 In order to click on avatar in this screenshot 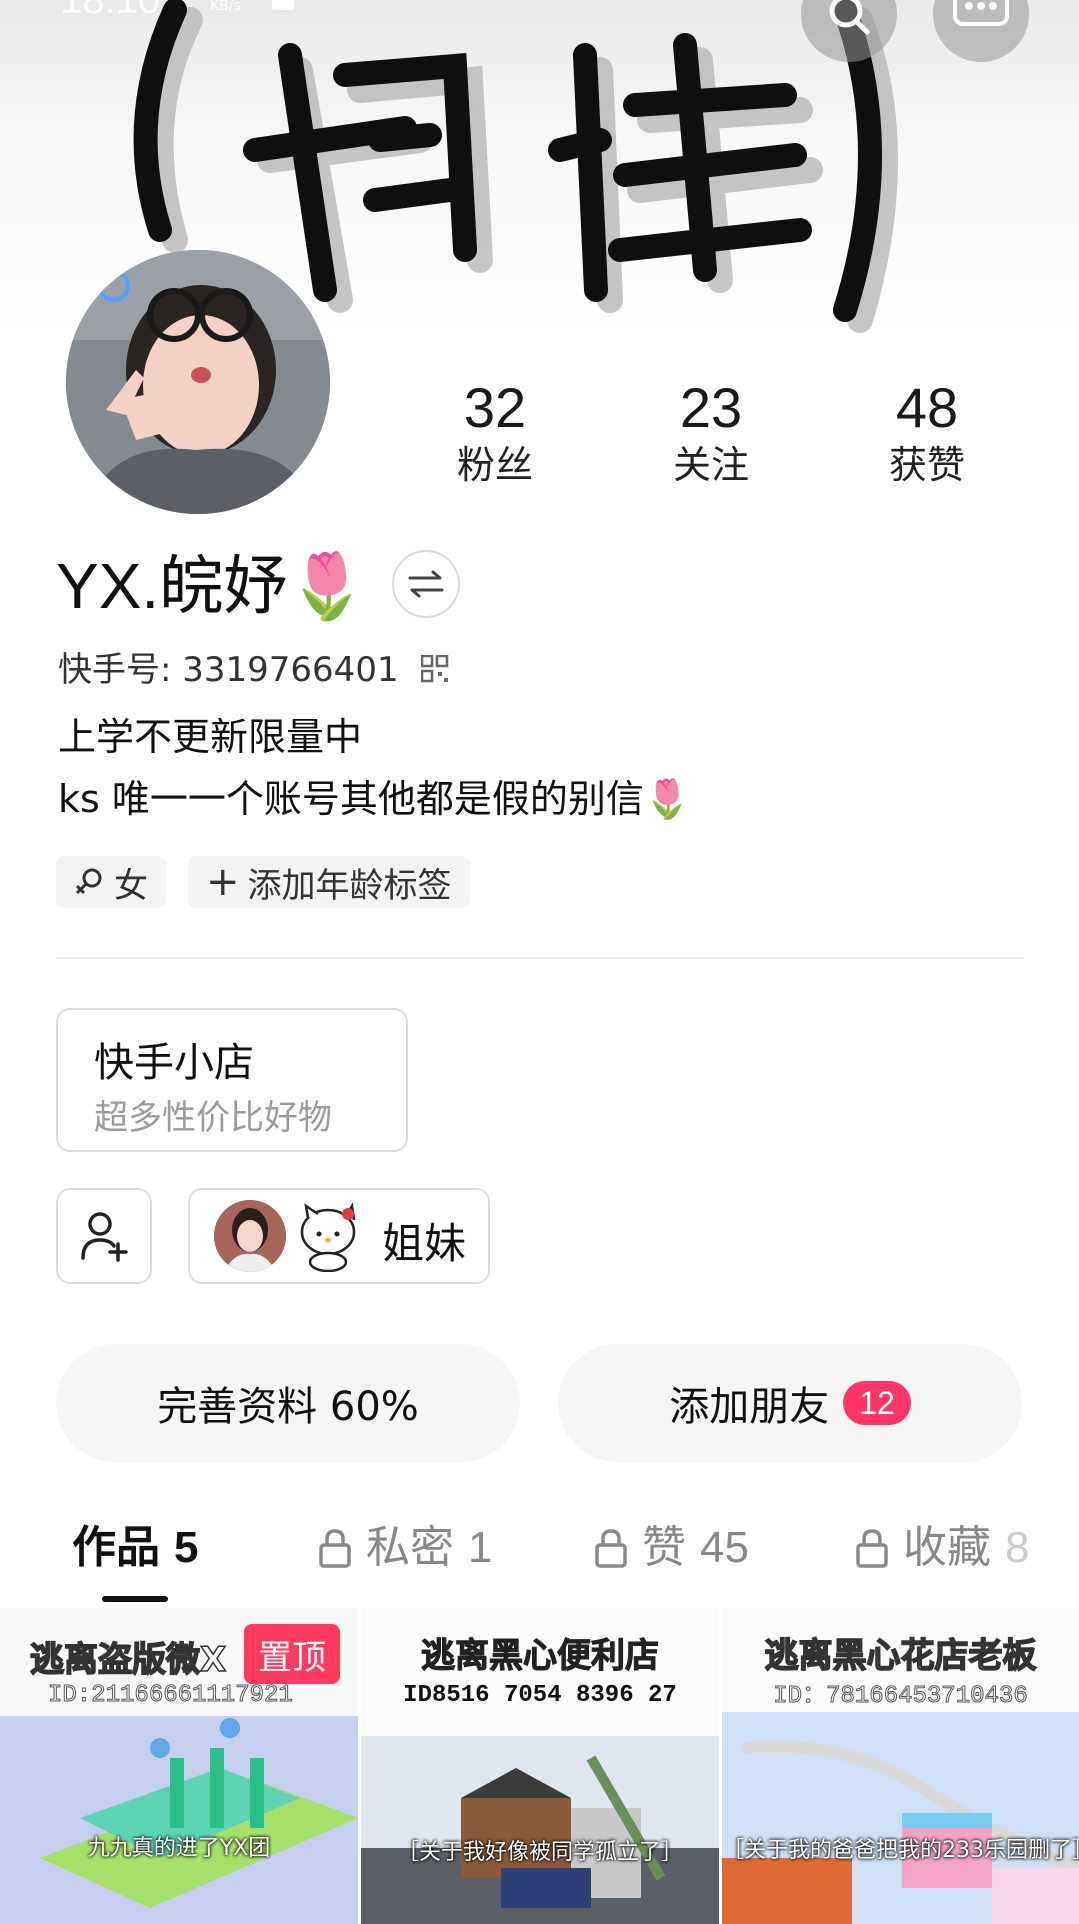, I will do `click(198, 382)`.